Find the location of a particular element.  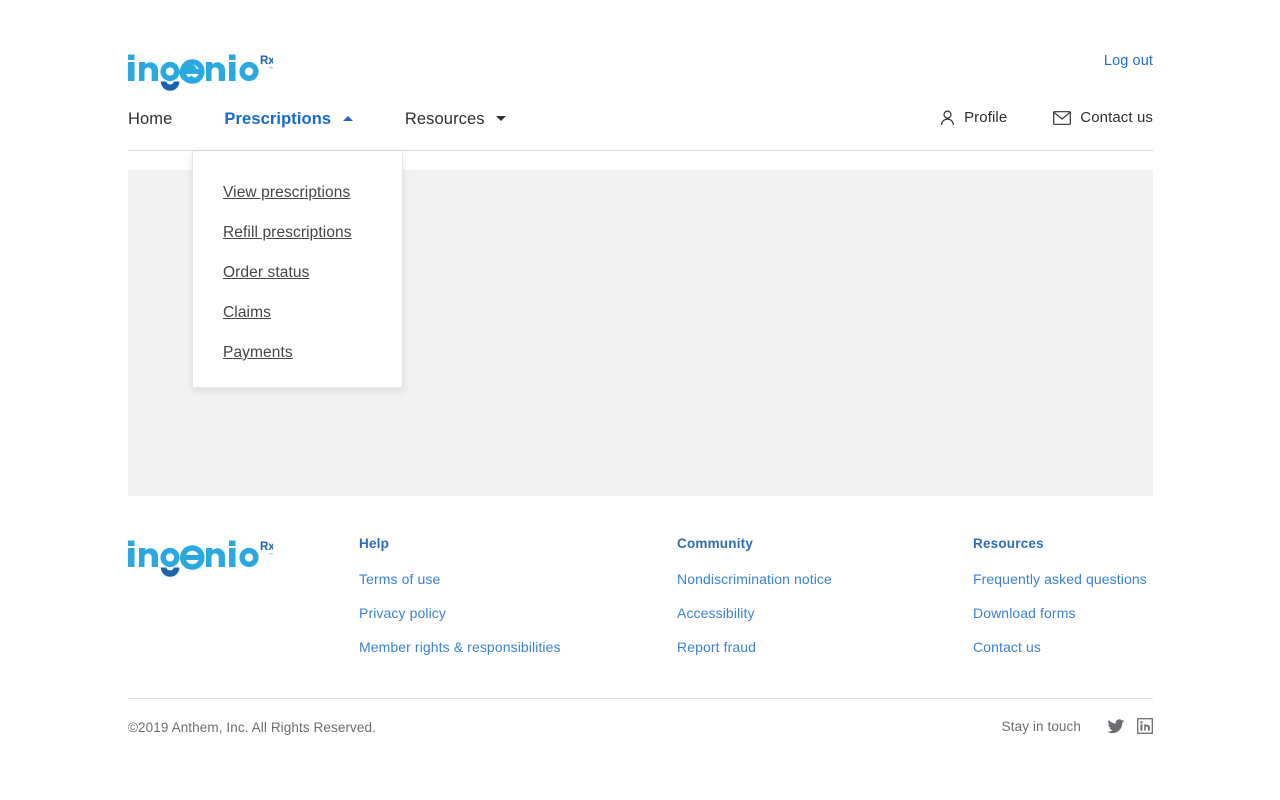

header-logo: Rx is located at coordinates (201, 72).